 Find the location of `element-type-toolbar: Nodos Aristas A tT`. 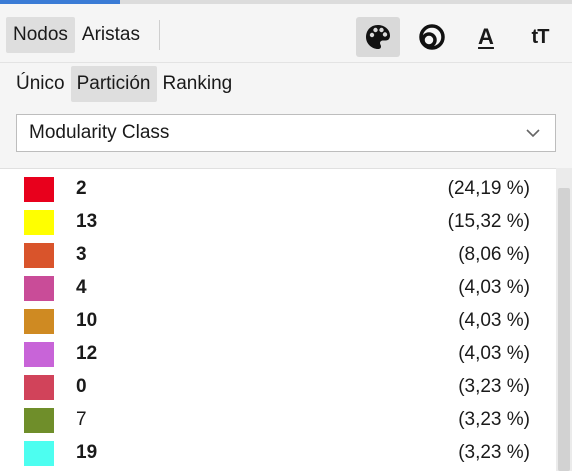

element-type-toolbar: Nodos Aristas A tT is located at coordinates (286, 35).